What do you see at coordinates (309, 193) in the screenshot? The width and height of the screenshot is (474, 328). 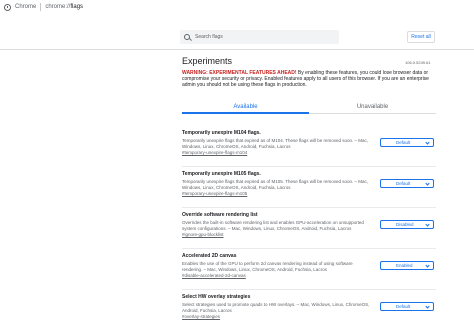 I see `flag-link: #temporary-unexpire-flags-m105` at bounding box center [309, 193].